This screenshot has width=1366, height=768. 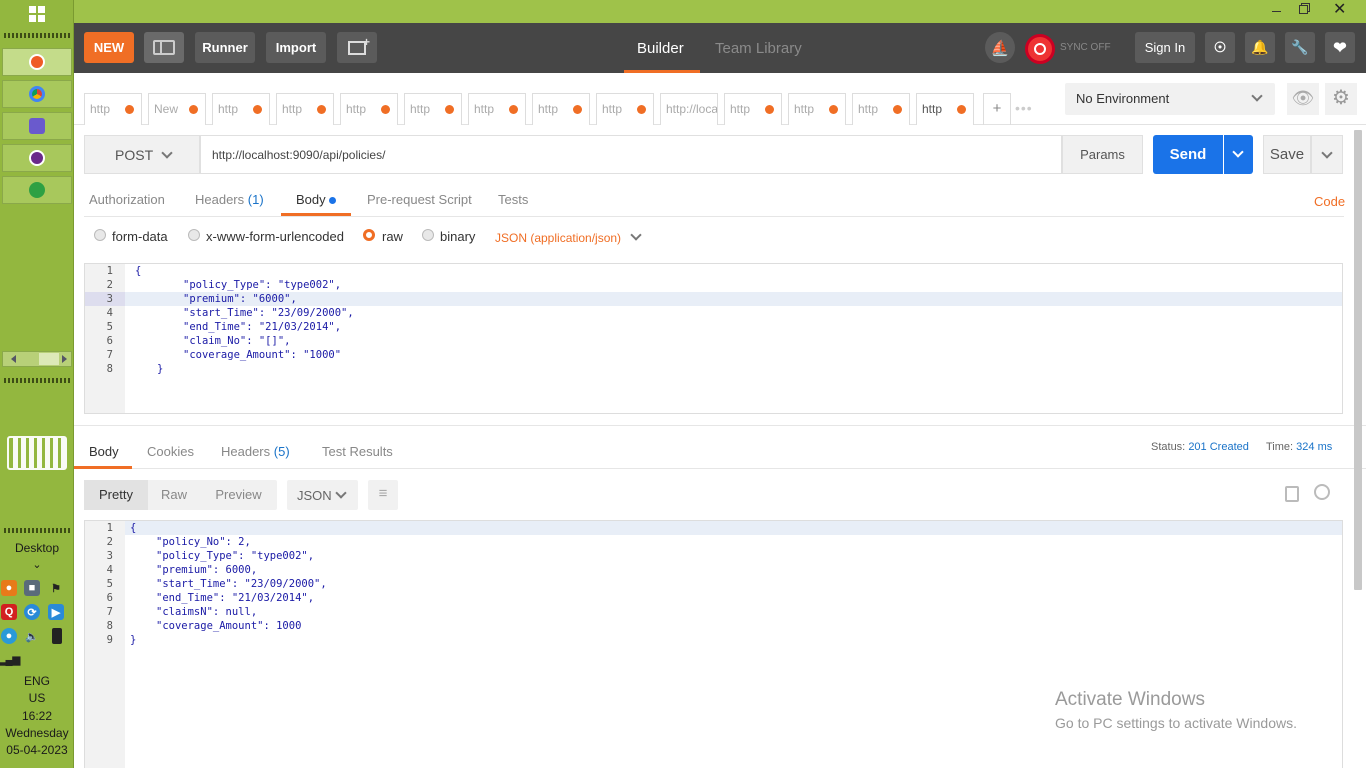 What do you see at coordinates (127, 199) in the screenshot?
I see `tab-authorization: Authorization` at bounding box center [127, 199].